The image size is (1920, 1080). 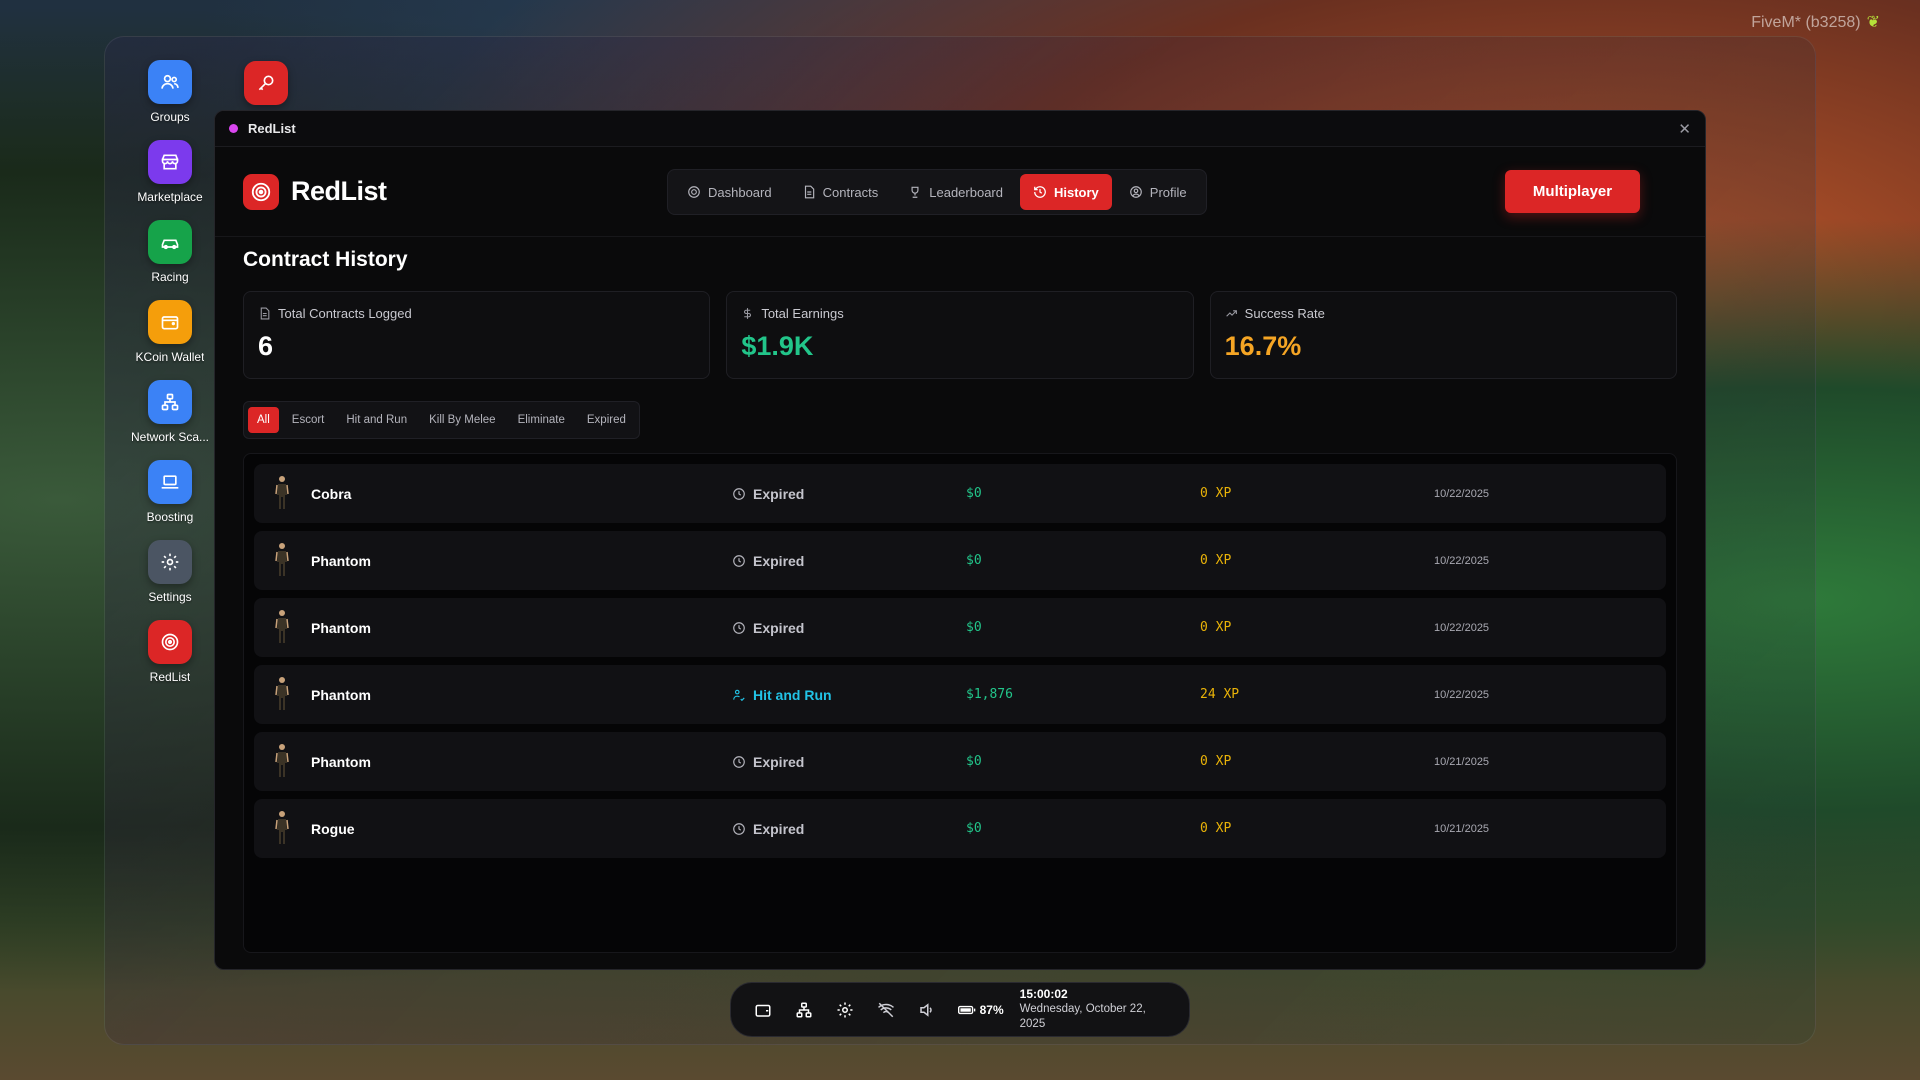 What do you see at coordinates (170, 482) in the screenshot?
I see `laptop-icon` at bounding box center [170, 482].